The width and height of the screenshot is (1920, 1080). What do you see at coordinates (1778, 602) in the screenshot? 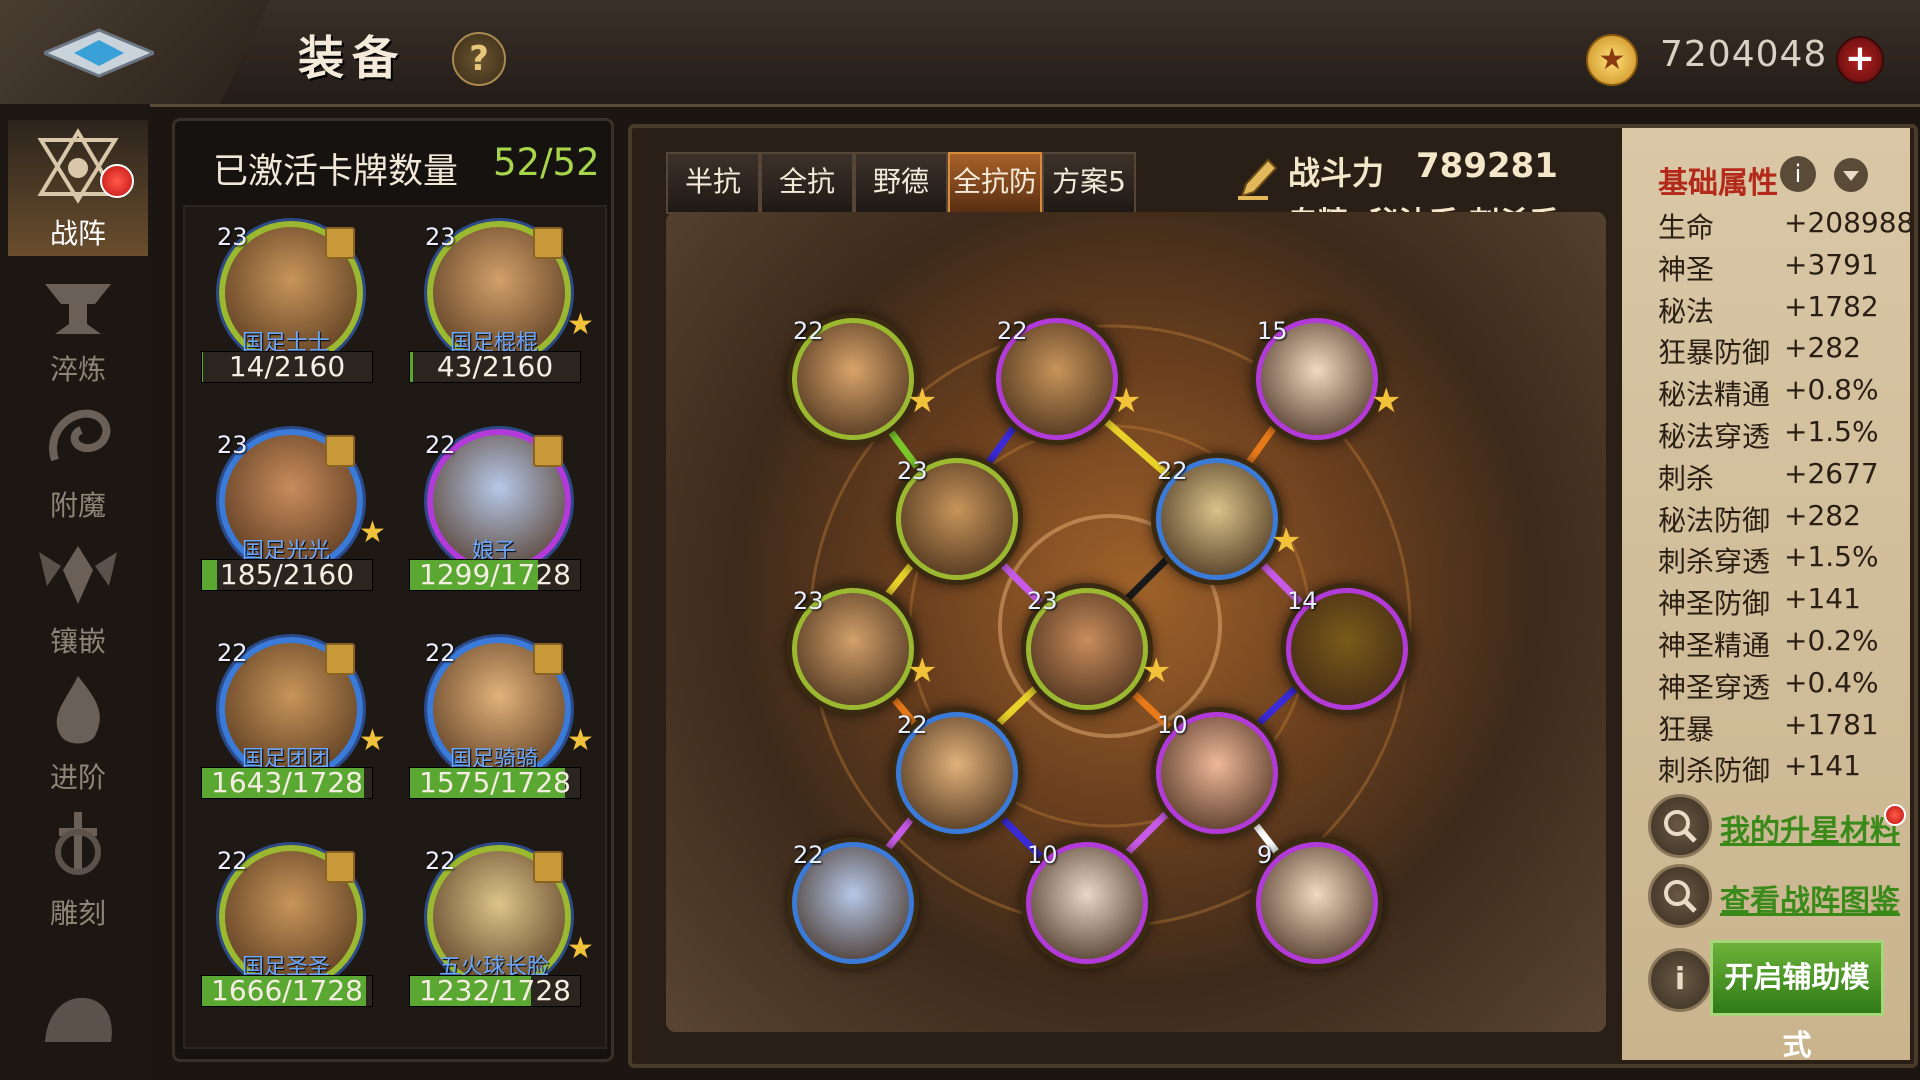
I see `attribute-row: 神圣防御 +141` at bounding box center [1778, 602].